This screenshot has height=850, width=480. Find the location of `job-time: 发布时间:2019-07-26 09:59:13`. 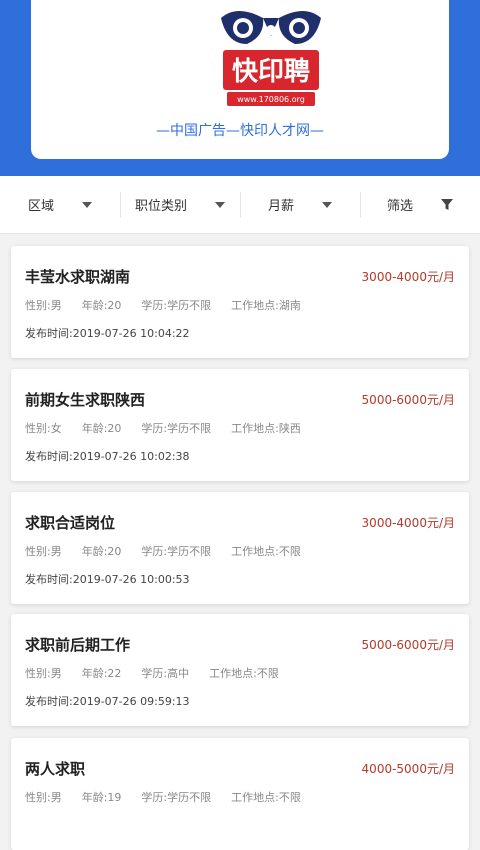

job-time: 发布时间:2019-07-26 09:59:13 is located at coordinates (107, 701).